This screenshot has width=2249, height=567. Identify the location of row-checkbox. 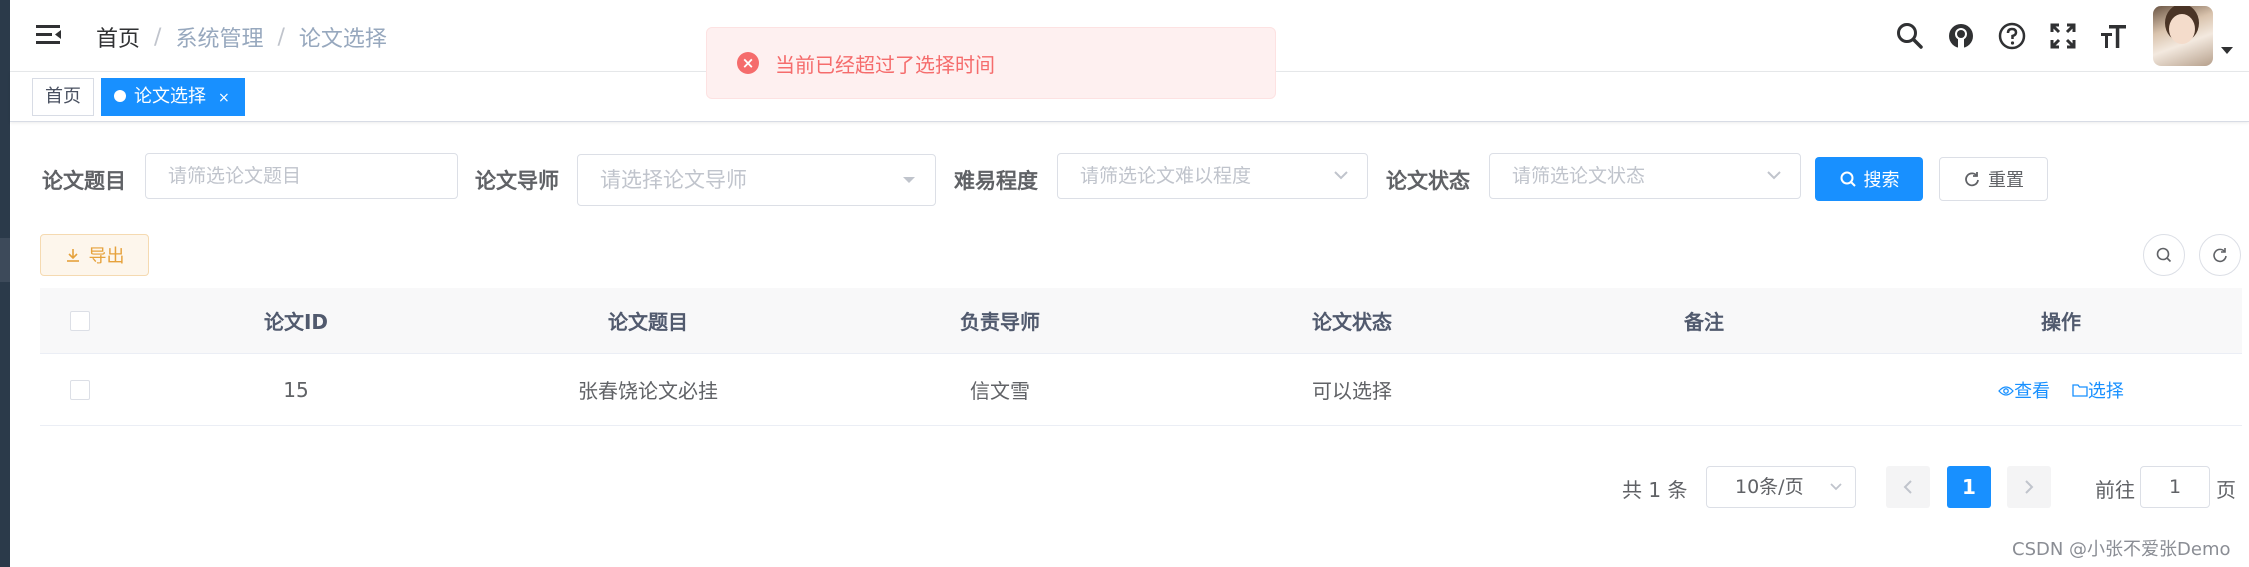
(80, 389).